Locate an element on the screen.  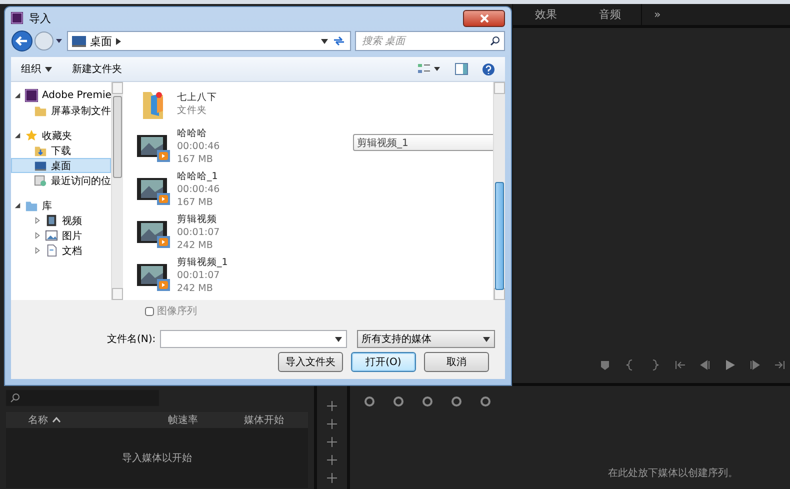
dialog-button: 导入文件夹 is located at coordinates (310, 362).